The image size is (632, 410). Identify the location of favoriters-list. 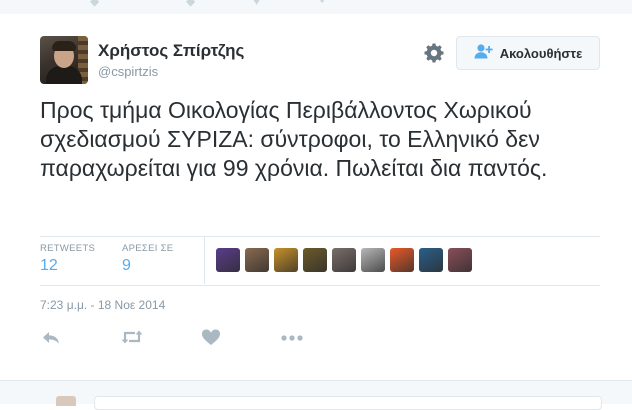
(344, 260).